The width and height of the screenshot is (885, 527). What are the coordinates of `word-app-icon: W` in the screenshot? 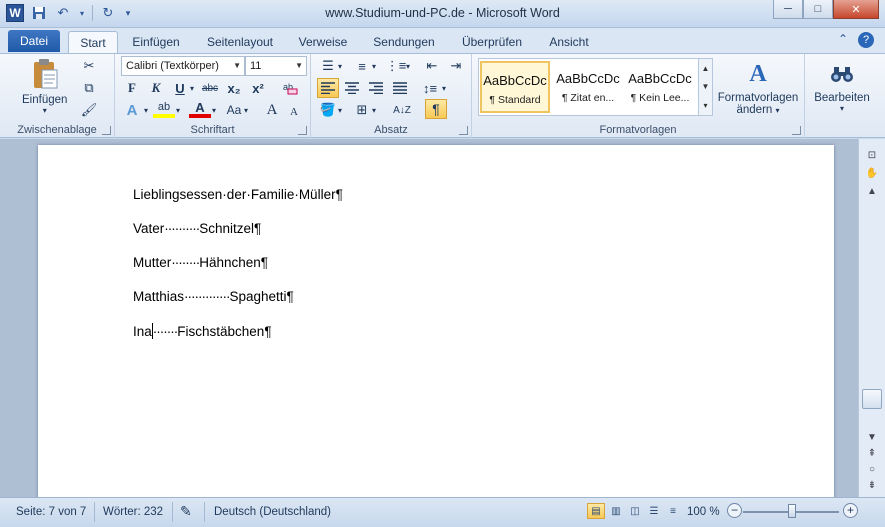 It's located at (15, 13).